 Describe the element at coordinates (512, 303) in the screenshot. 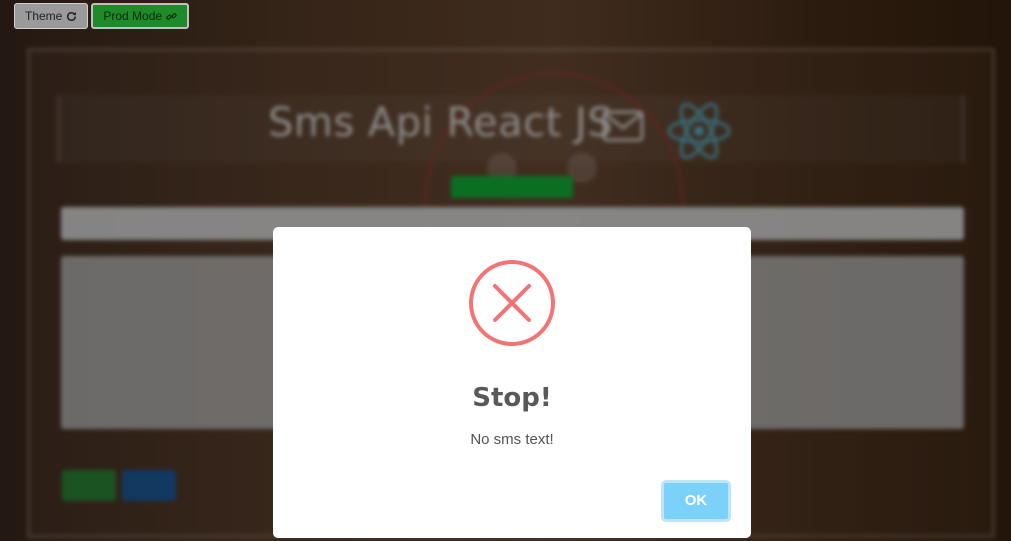

I see `error-x-icon` at that location.